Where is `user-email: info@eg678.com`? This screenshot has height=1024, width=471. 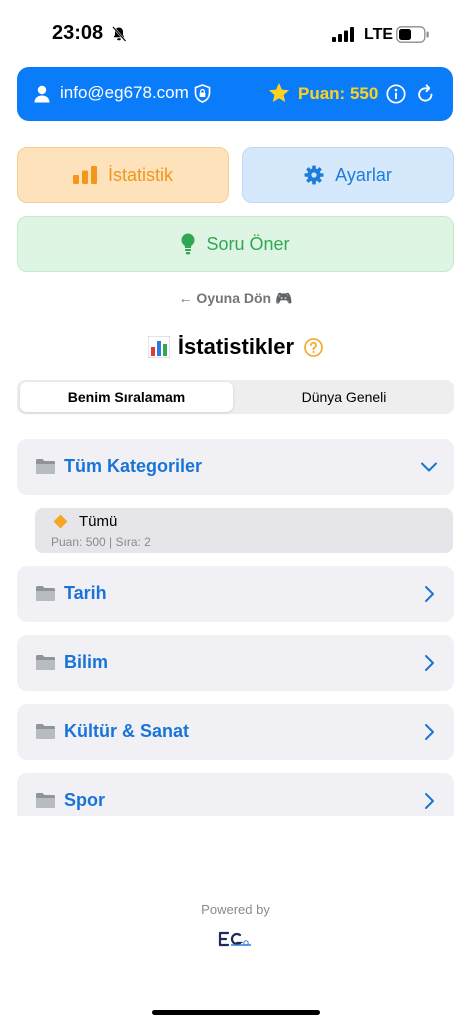 user-email: info@eg678.com is located at coordinates (124, 92).